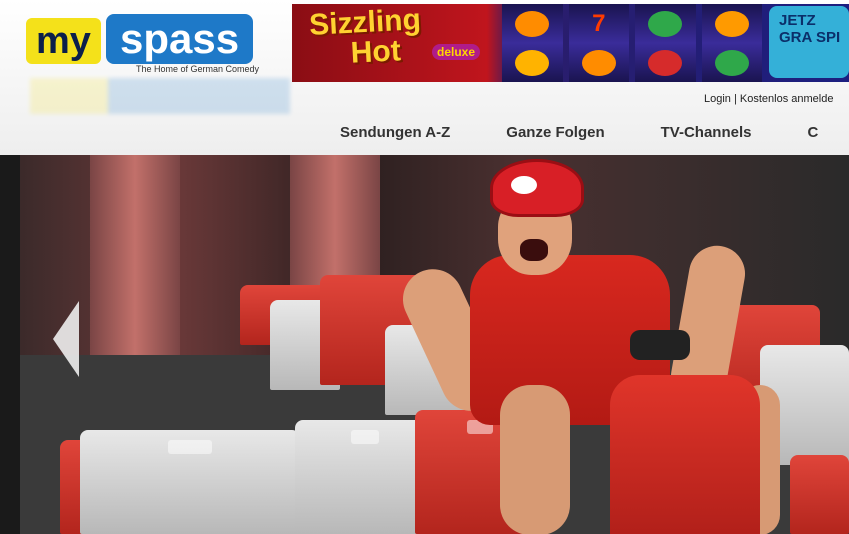  I want to click on ad-subtitle: deluxe, so click(456, 52).